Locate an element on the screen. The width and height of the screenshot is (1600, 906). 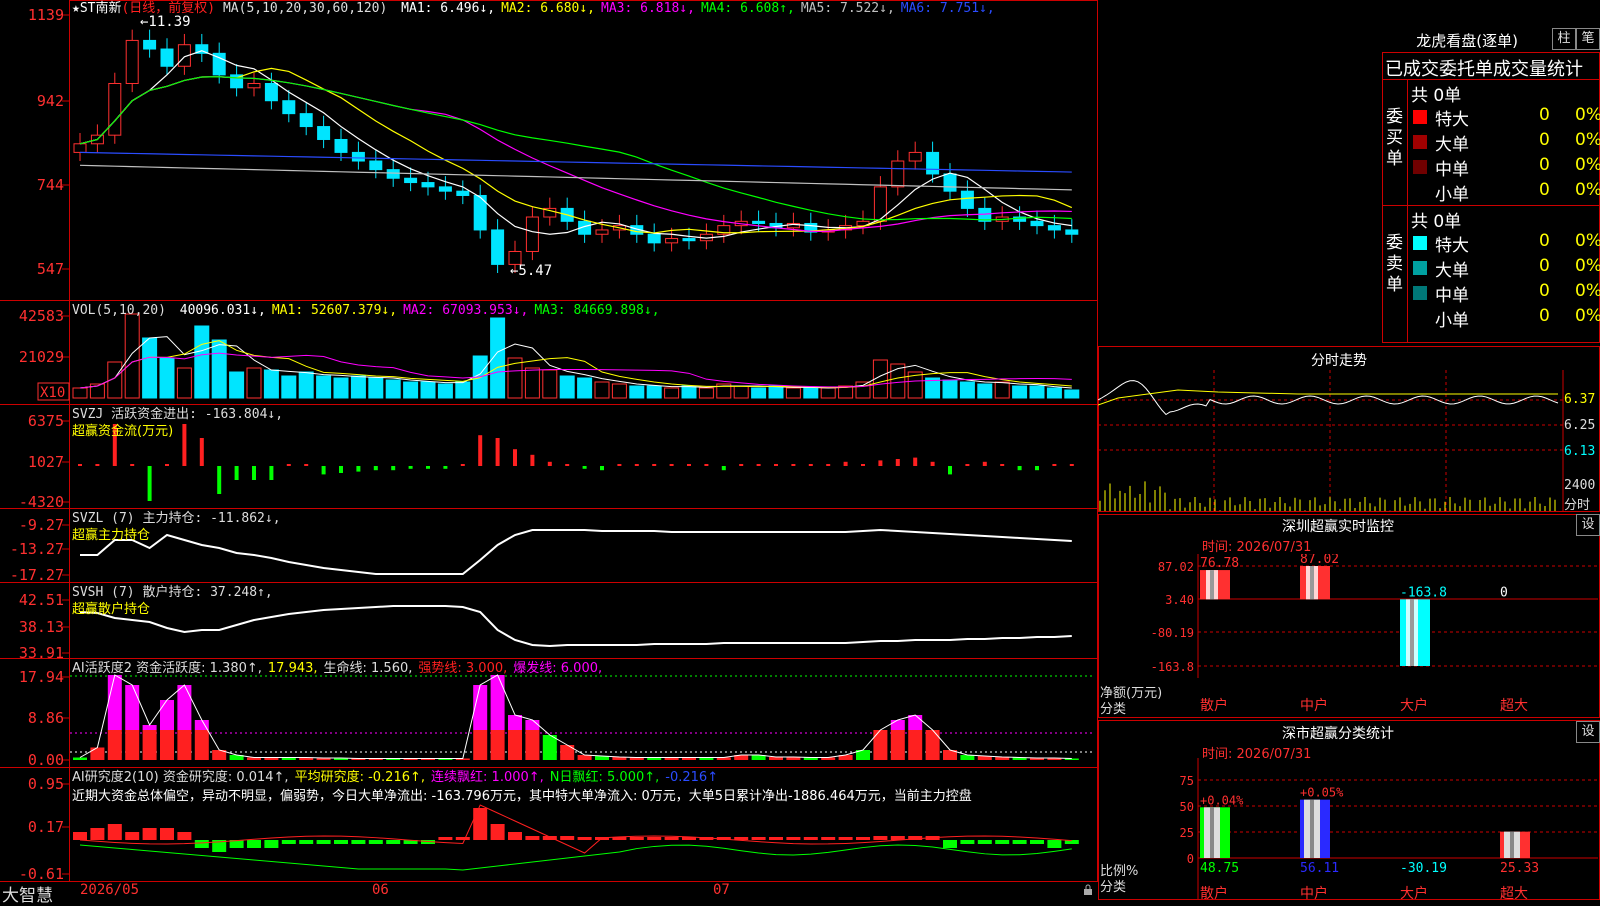
sell-name: 特大 is located at coordinates (1452, 246).